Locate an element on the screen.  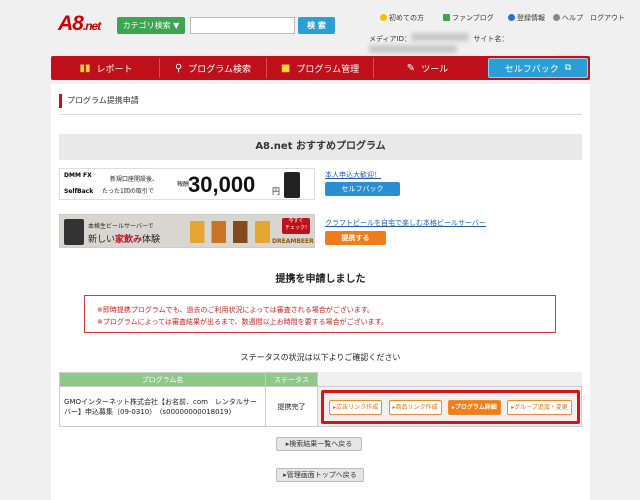
application-complete-message: 提携を申請しました is located at coordinates (320, 279).